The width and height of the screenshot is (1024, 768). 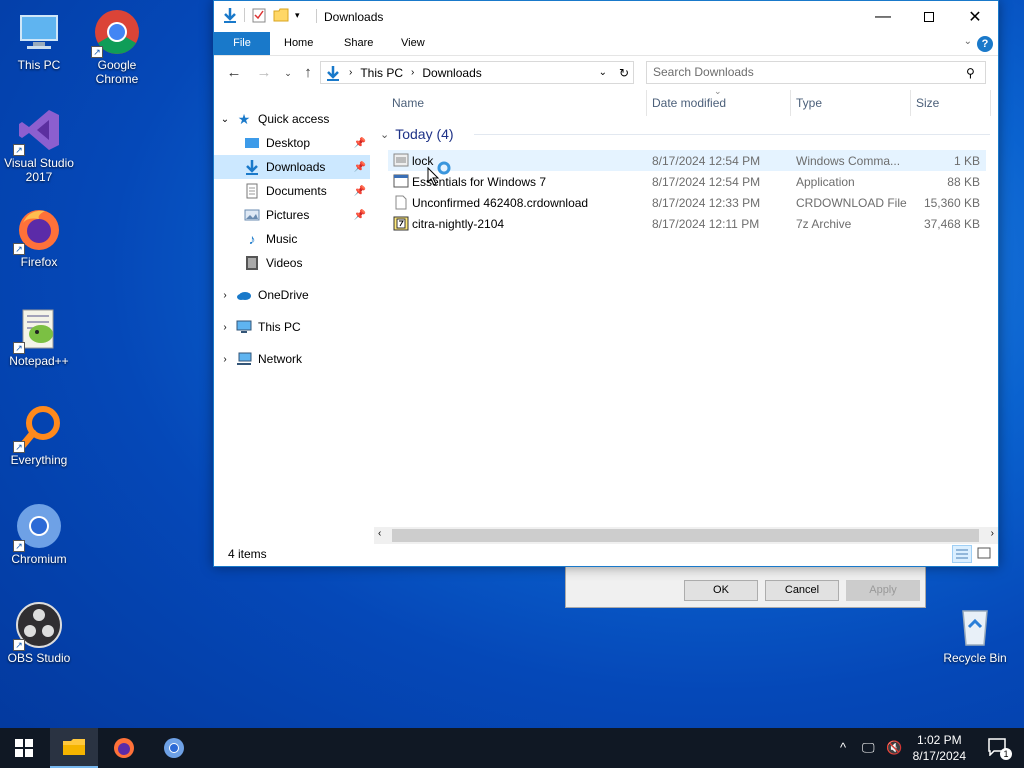 I want to click on taskbar-file-explorer, so click(x=74, y=748).